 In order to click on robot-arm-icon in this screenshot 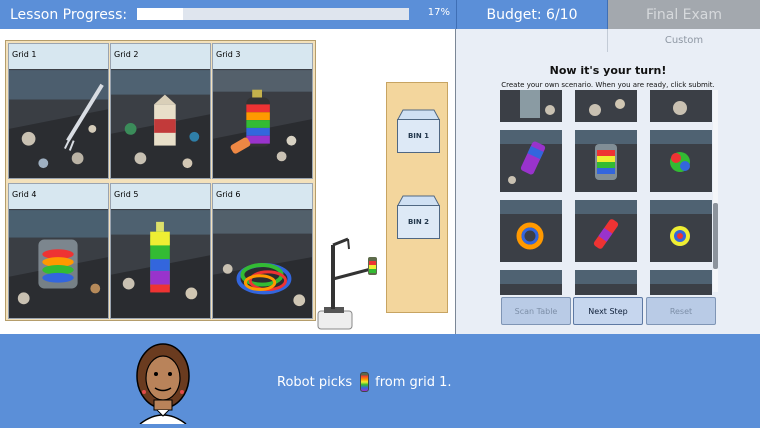, I will do `click(347, 283)`.